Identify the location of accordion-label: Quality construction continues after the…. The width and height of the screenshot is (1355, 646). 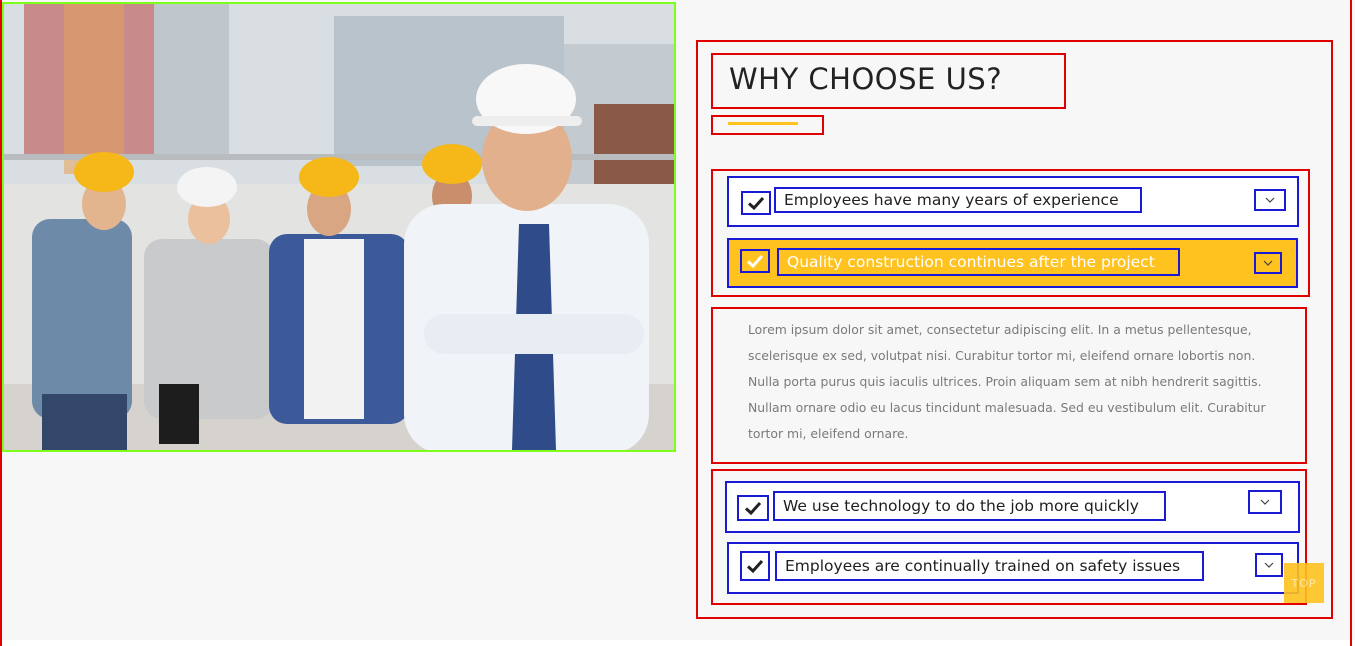
(978, 262).